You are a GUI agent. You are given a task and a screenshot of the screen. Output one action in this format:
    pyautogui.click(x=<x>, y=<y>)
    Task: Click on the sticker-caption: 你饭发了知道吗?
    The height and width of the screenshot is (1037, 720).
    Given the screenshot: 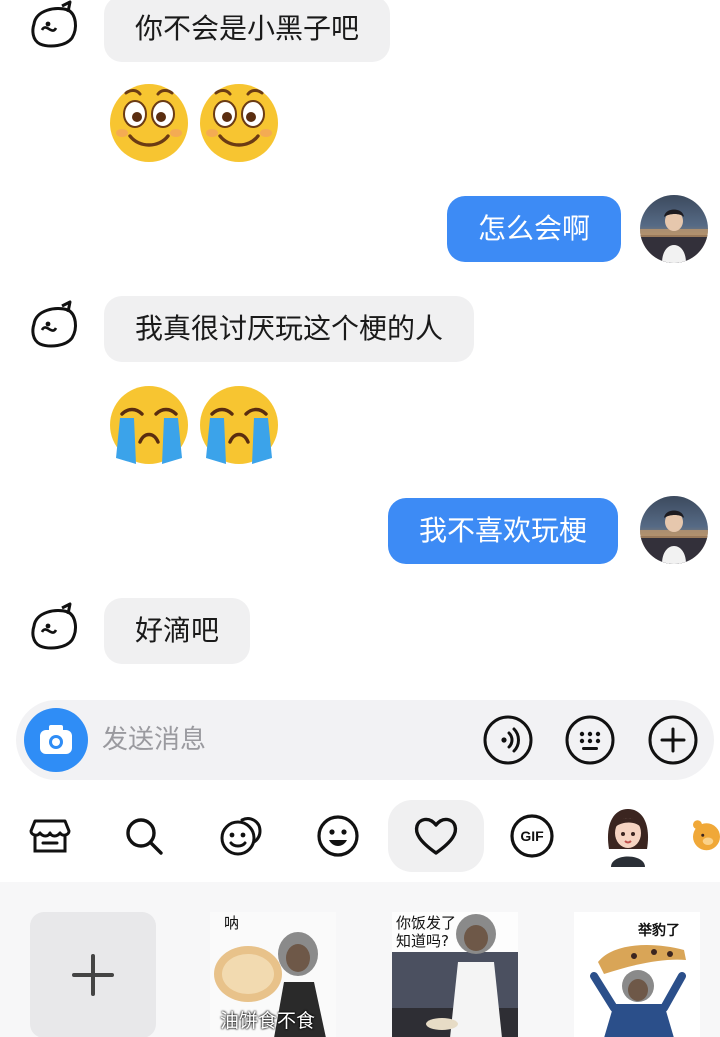 What is the action you would take?
    pyautogui.click(x=426, y=932)
    